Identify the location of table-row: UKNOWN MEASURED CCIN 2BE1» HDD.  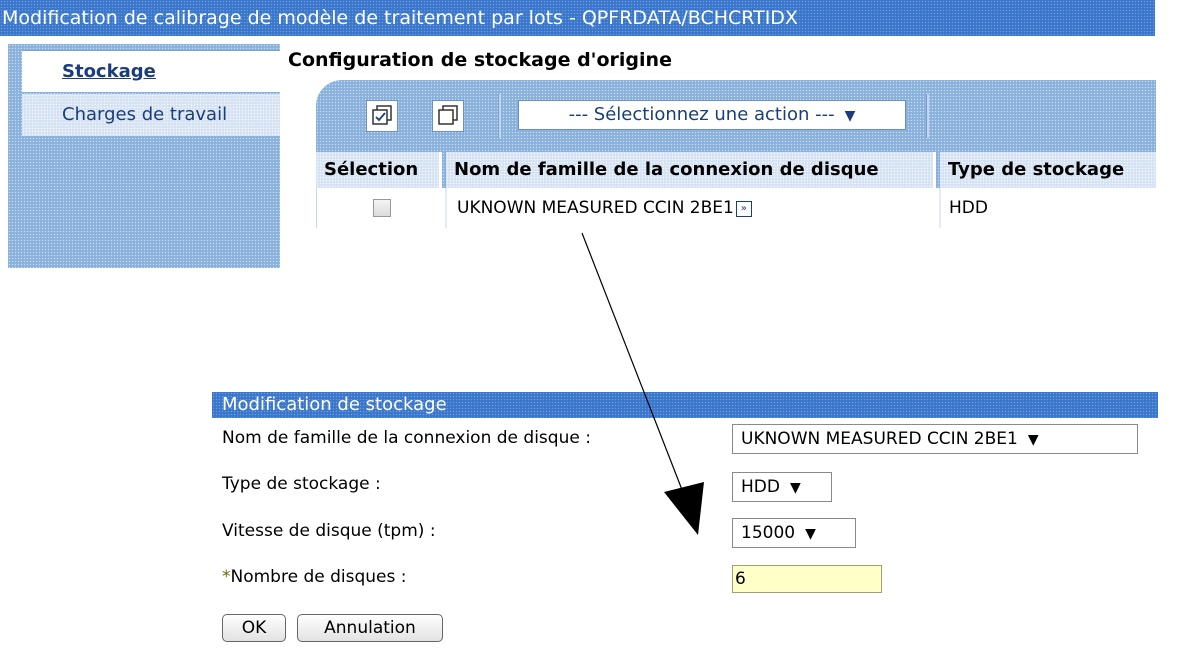
(736, 208).